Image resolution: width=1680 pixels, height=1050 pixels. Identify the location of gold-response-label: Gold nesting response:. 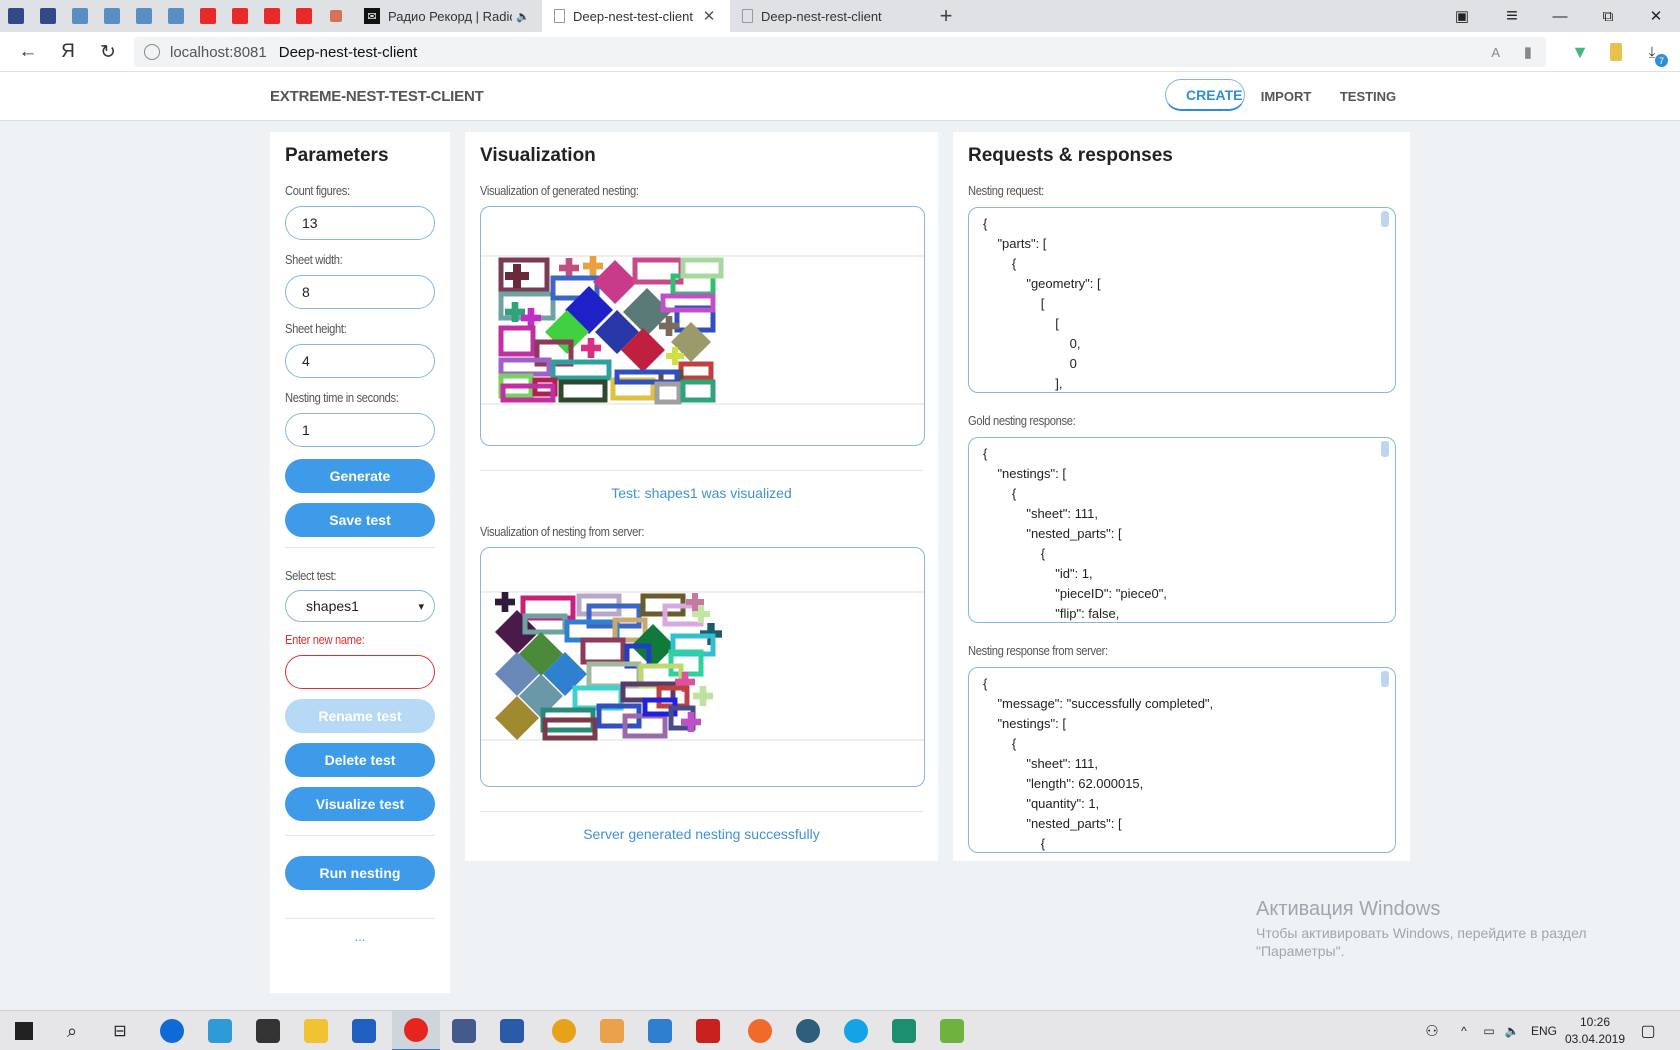
(1022, 420).